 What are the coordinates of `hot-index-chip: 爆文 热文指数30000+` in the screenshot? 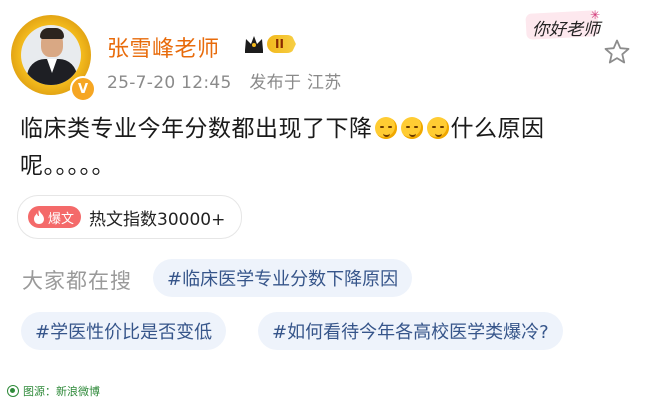 It's located at (130, 217).